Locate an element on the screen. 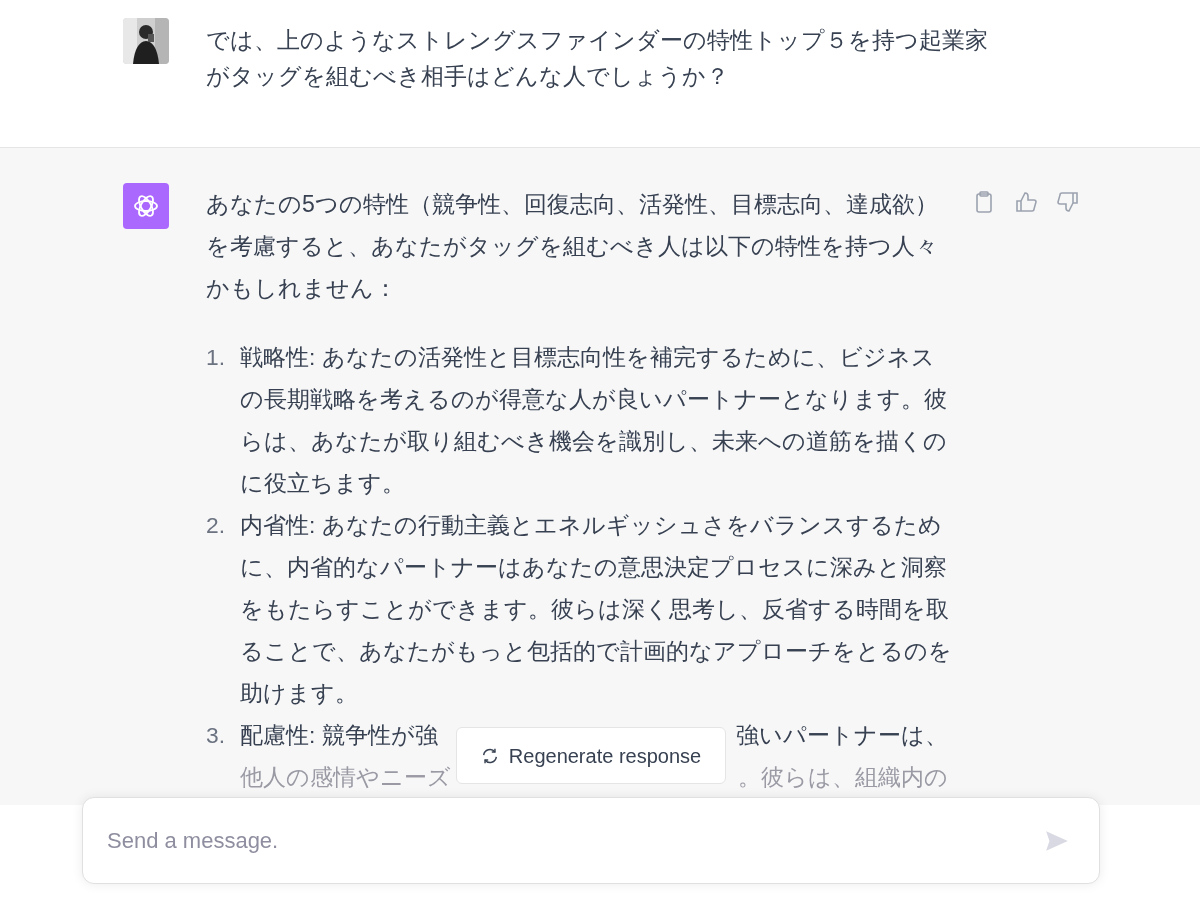  list-item-text: 。彼らは、組織内の is located at coordinates (843, 777).